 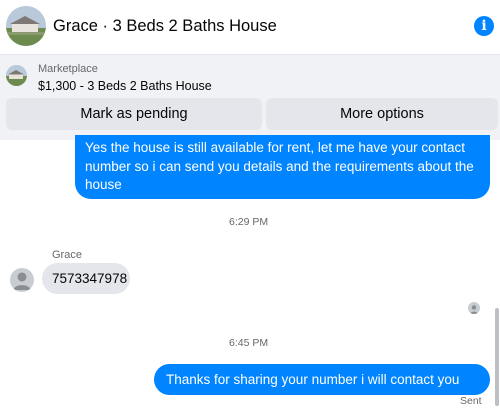 I want to click on incoming-message: 7573347978, so click(x=86, y=278).